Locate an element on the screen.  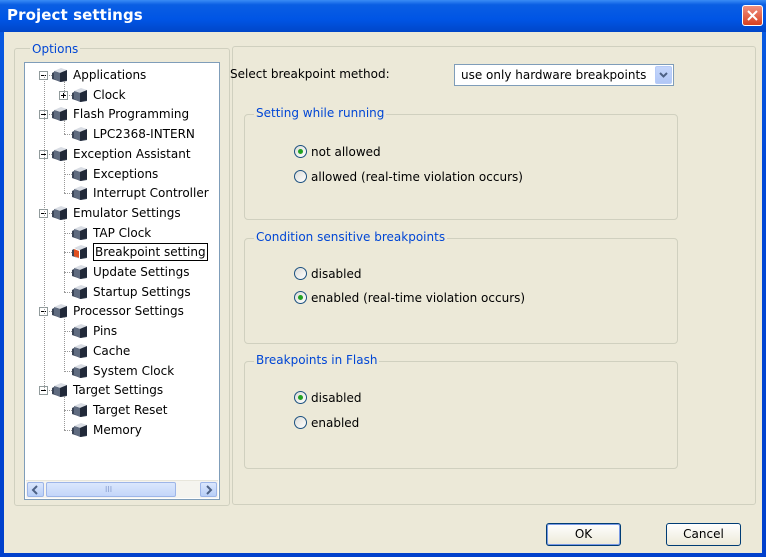
tree-item-label: Flash Programming is located at coordinates (131, 114).